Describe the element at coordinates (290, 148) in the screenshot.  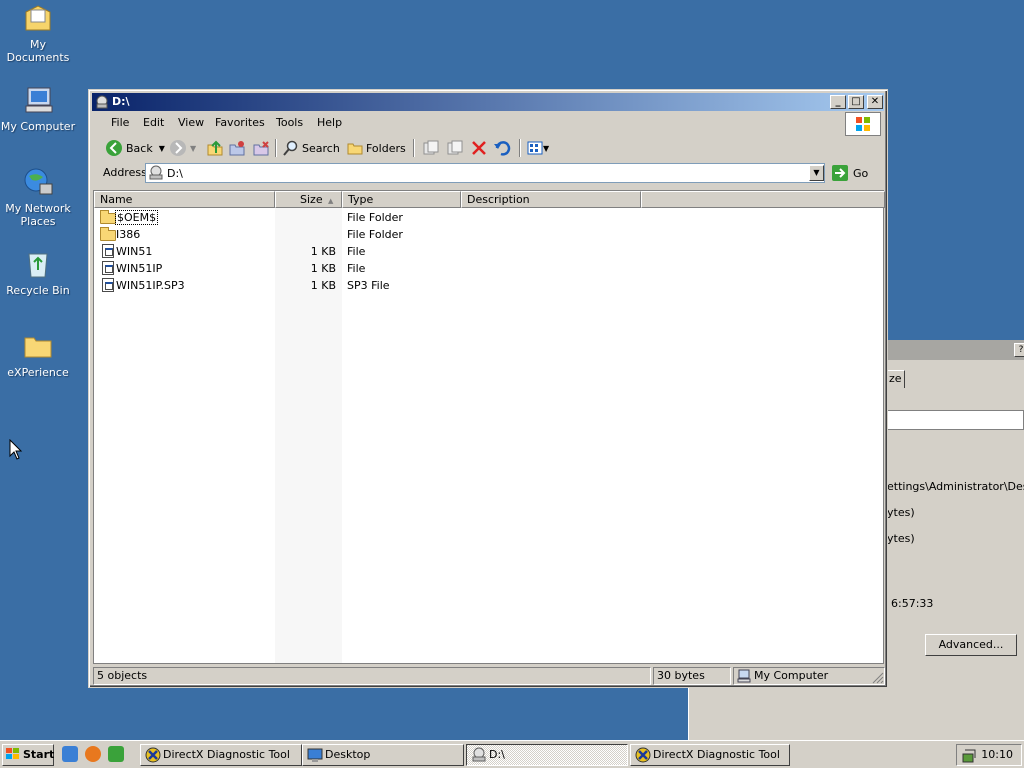
I see `search-icon` at that location.